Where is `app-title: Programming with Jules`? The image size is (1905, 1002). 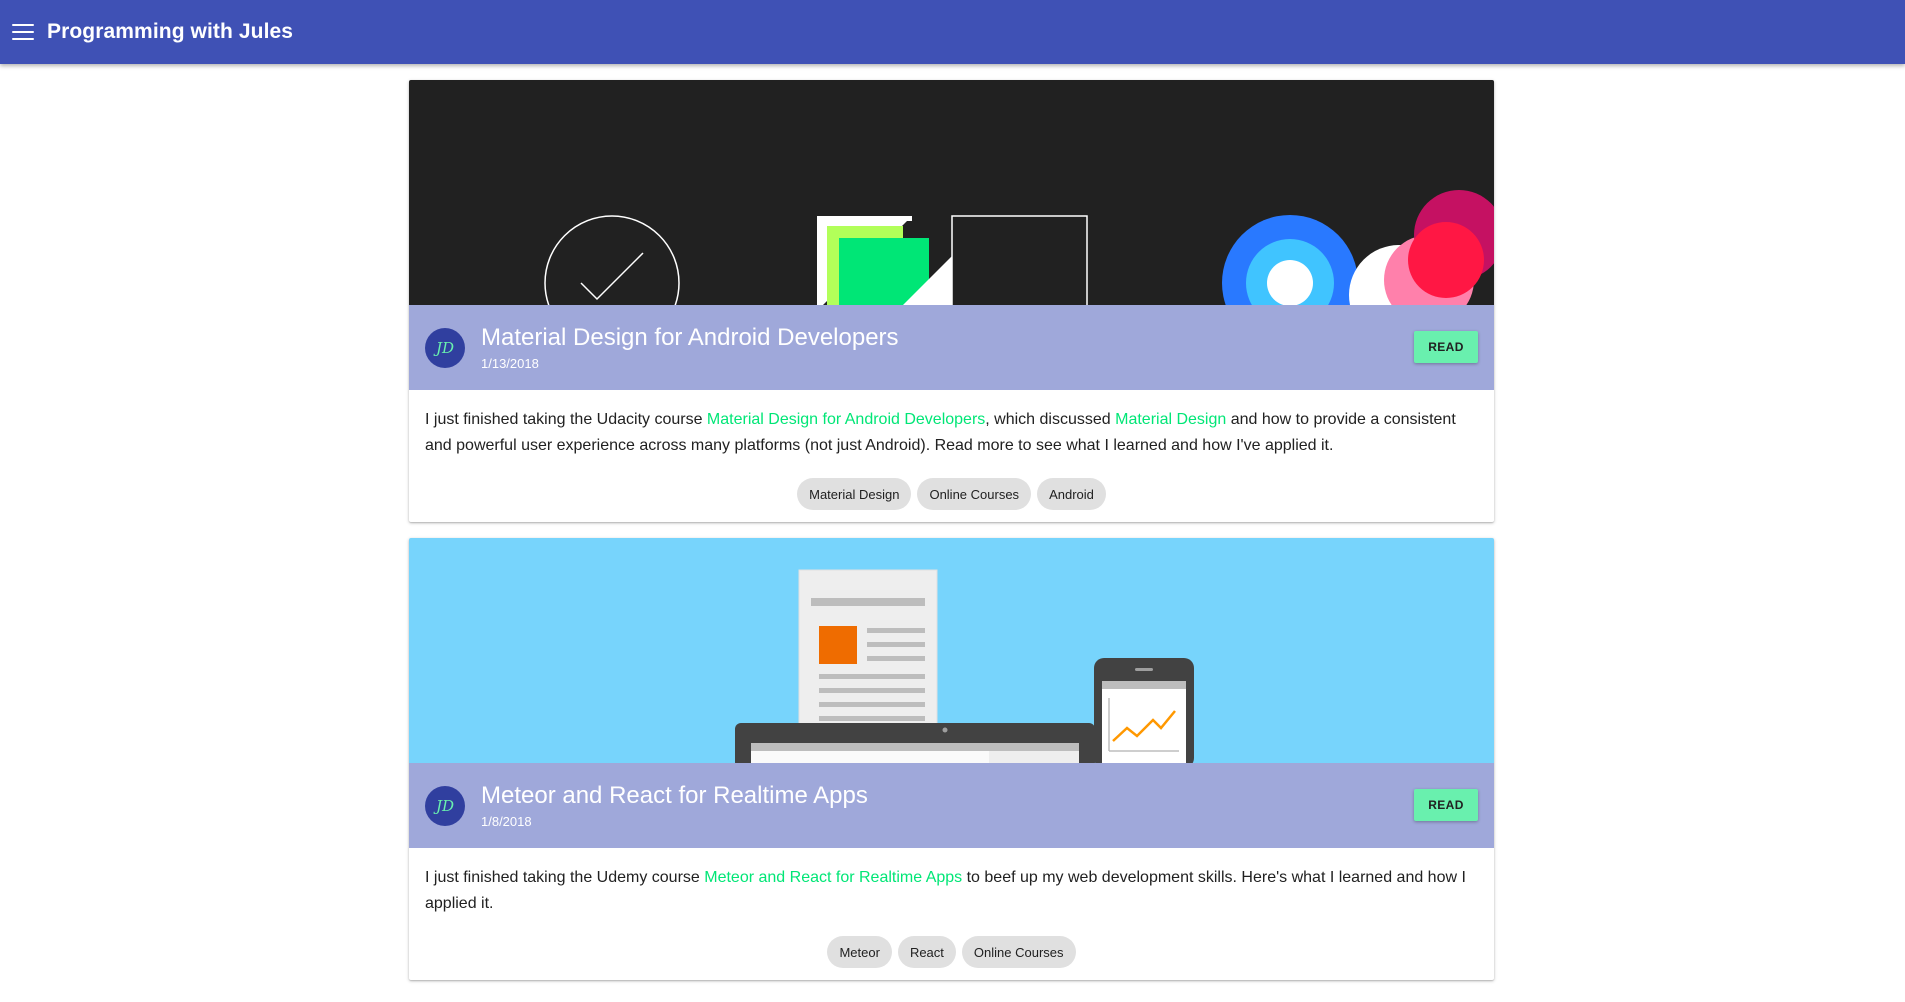
app-title: Programming with Jules is located at coordinates (170, 31).